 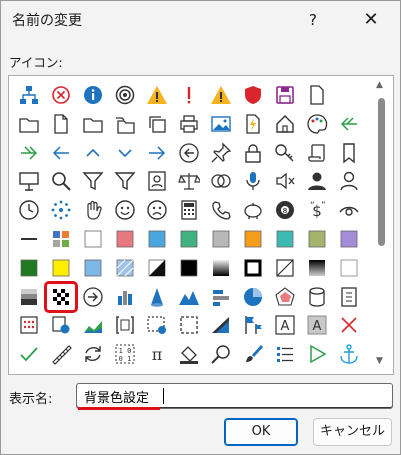 What do you see at coordinates (157, 325) in the screenshot?
I see `image-dashed-icon` at bounding box center [157, 325].